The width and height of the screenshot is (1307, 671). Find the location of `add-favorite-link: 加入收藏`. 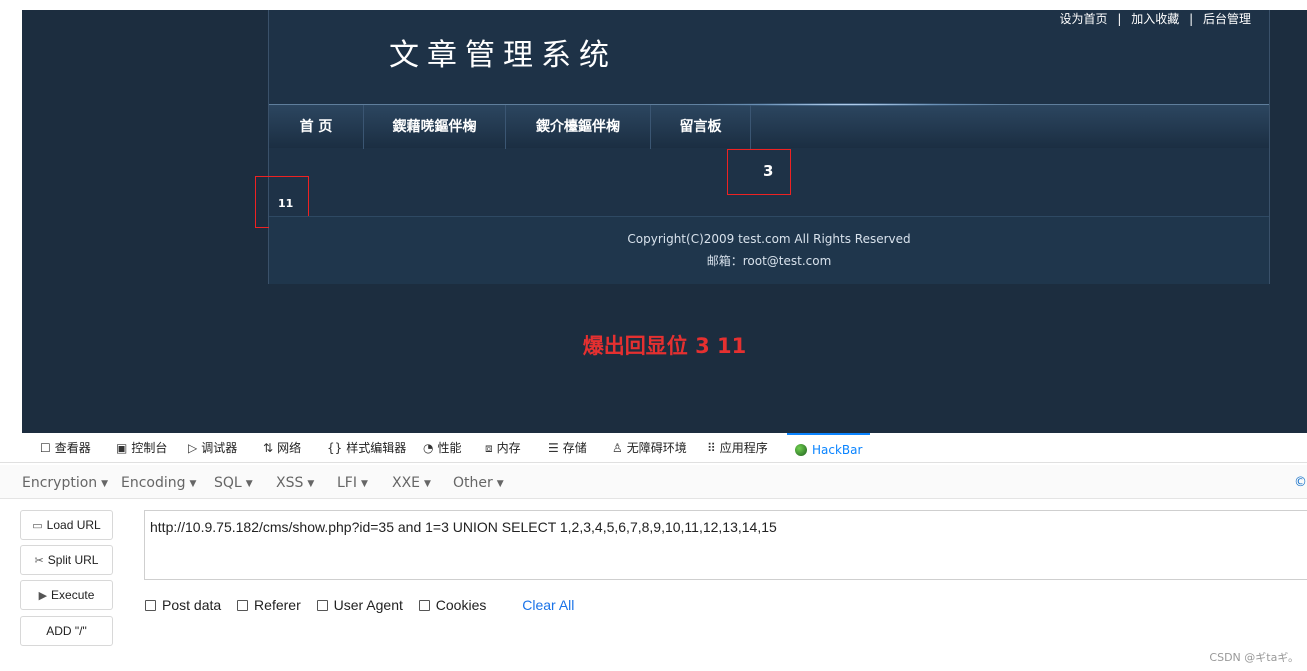

add-favorite-link: 加入收藏 is located at coordinates (1155, 19).